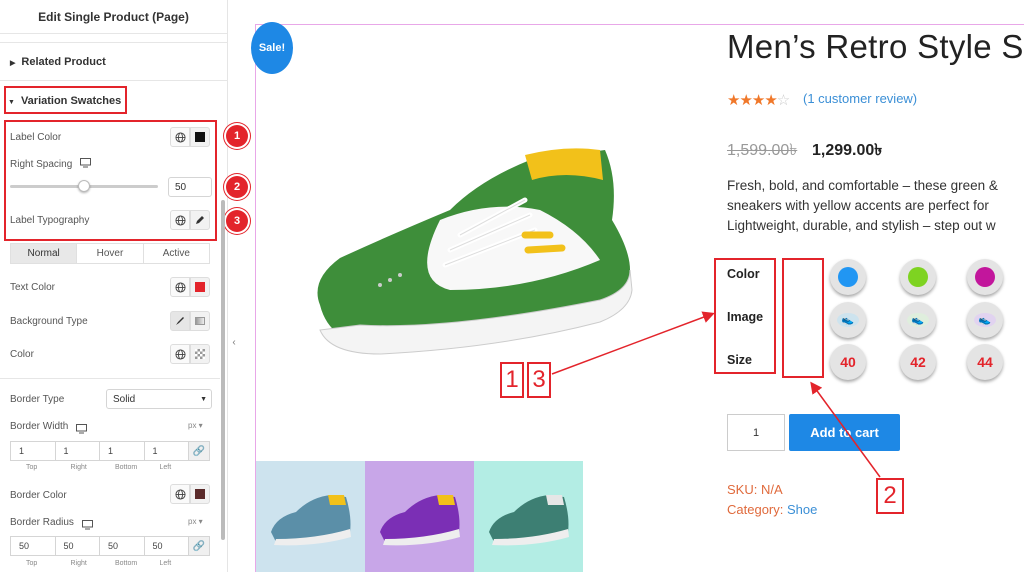 Image resolution: width=1024 pixels, height=572 pixels. Describe the element at coordinates (890, 496) in the screenshot. I see `annotation-label-2: 2` at that location.